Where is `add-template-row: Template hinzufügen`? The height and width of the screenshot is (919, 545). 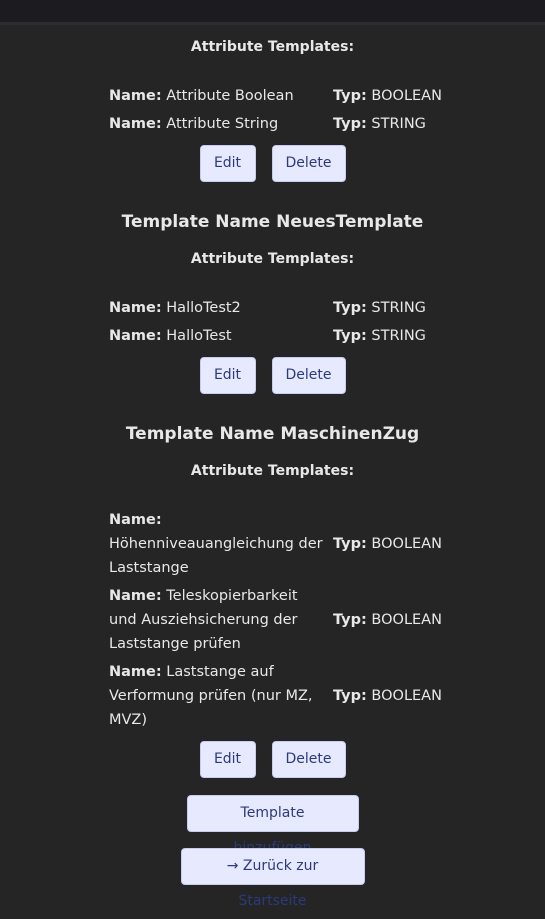
add-template-row: Template hinzufügen is located at coordinates (272, 825).